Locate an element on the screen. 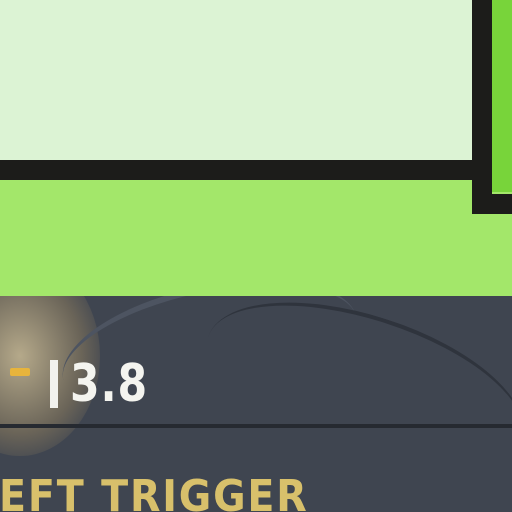 The width and height of the screenshot is (512, 512). panel-frame-bottom is located at coordinates (239, 170).